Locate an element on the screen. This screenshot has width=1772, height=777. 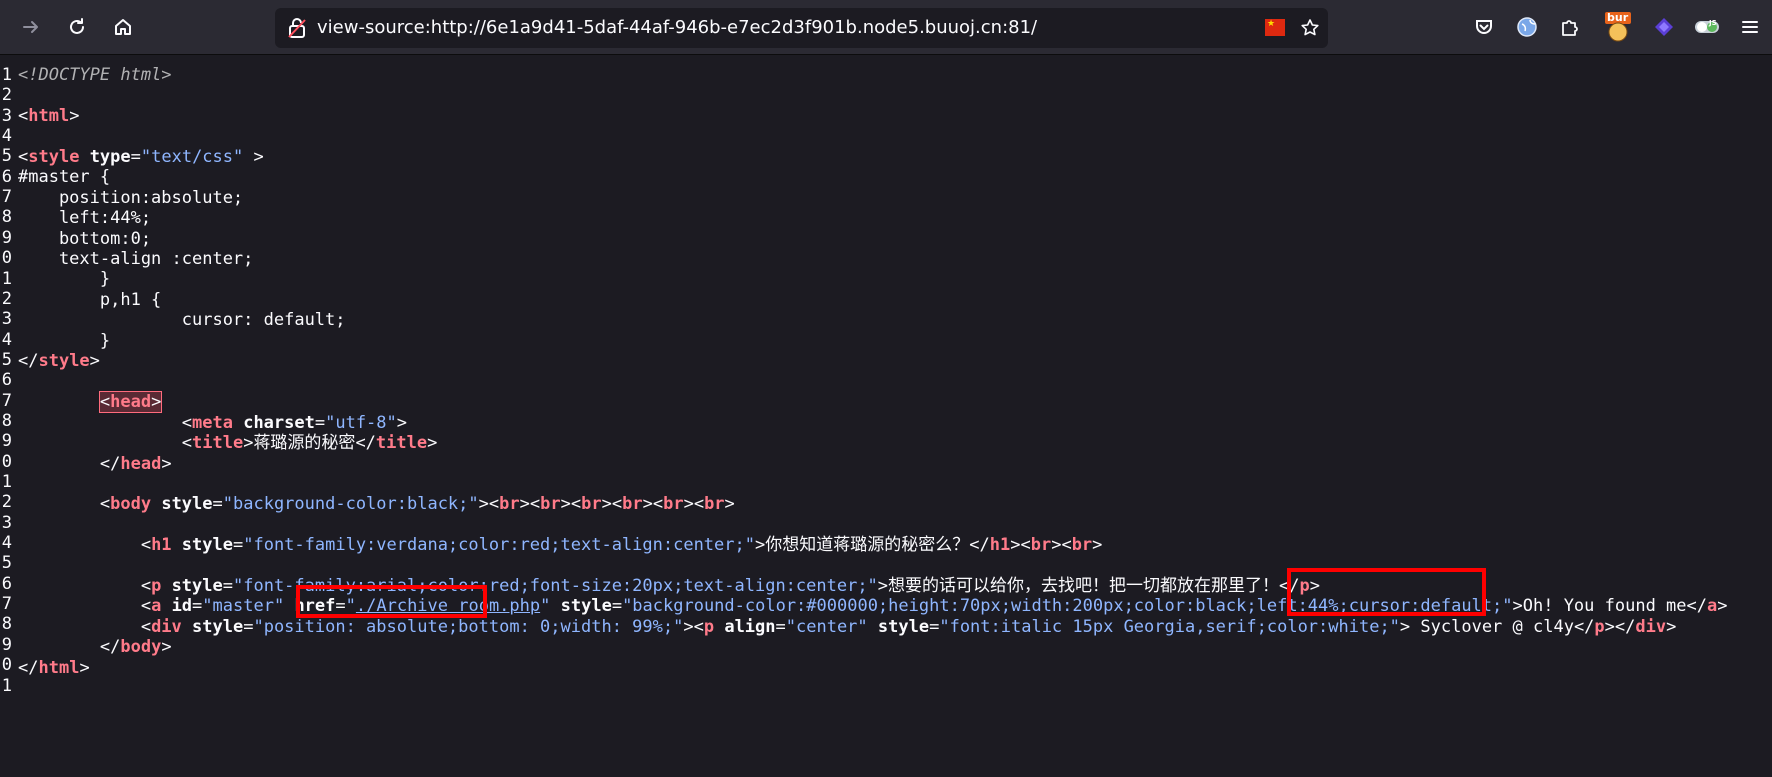
p-close-tag: p is located at coordinates (1599, 627).